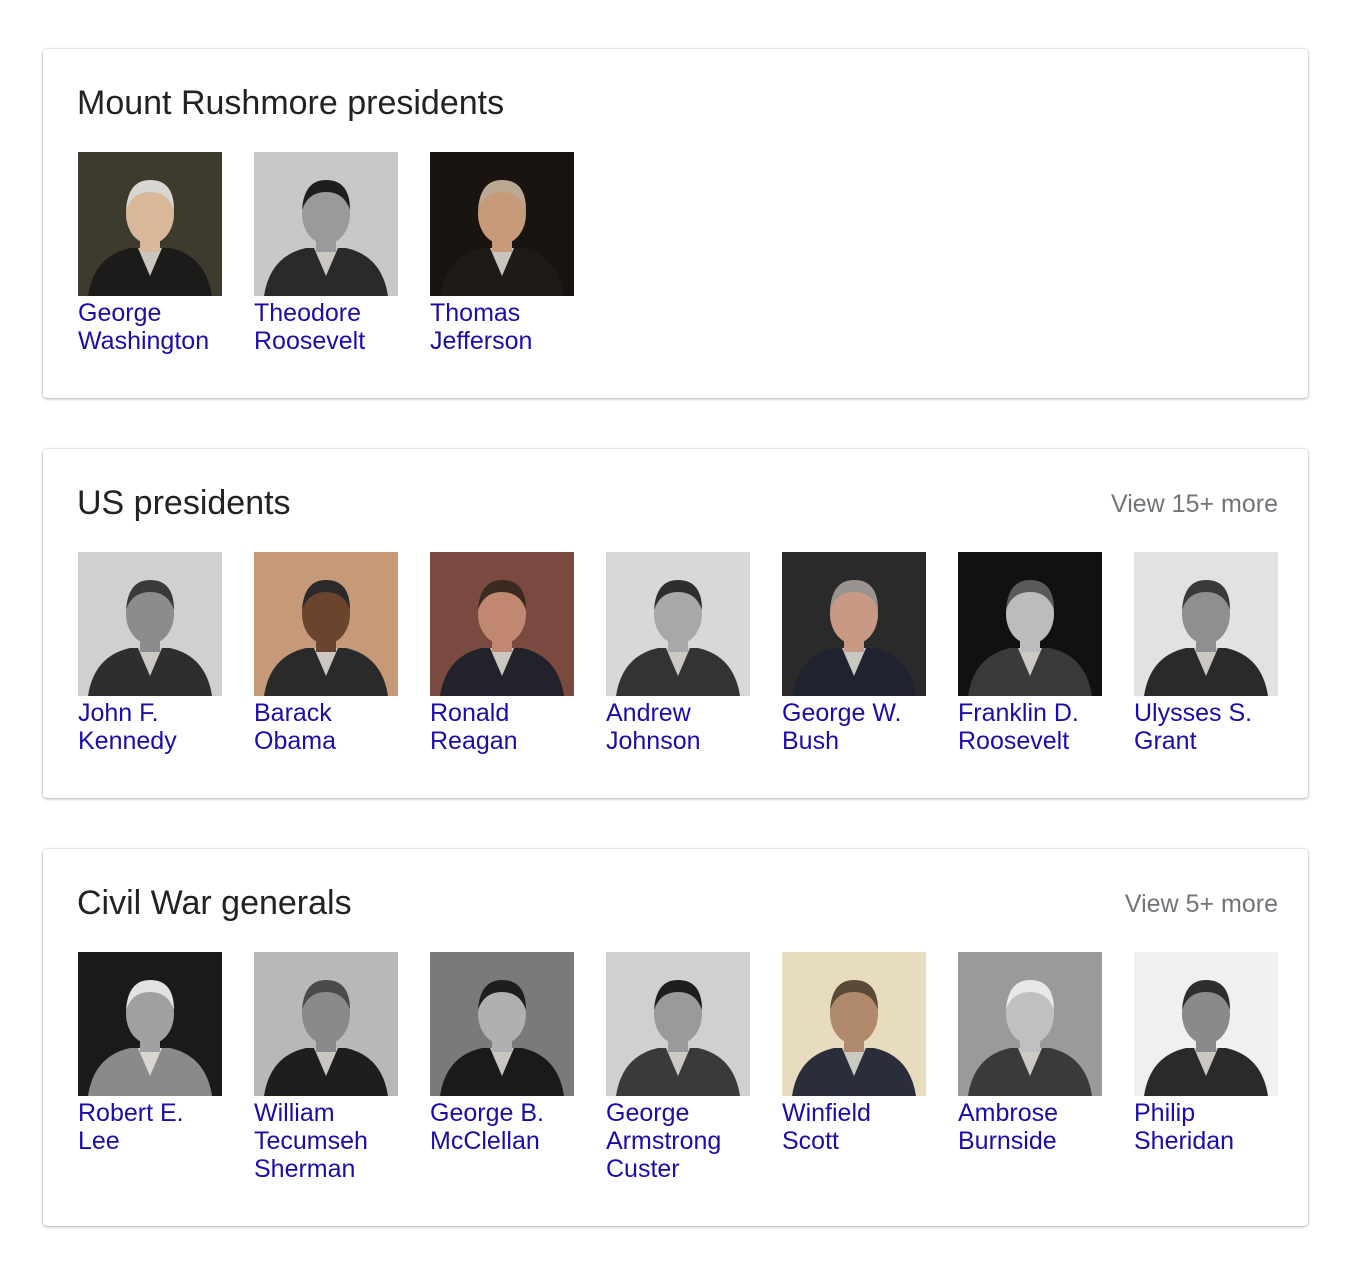  Describe the element at coordinates (326, 727) in the screenshot. I see `person-name-link: Barack Obama` at that location.